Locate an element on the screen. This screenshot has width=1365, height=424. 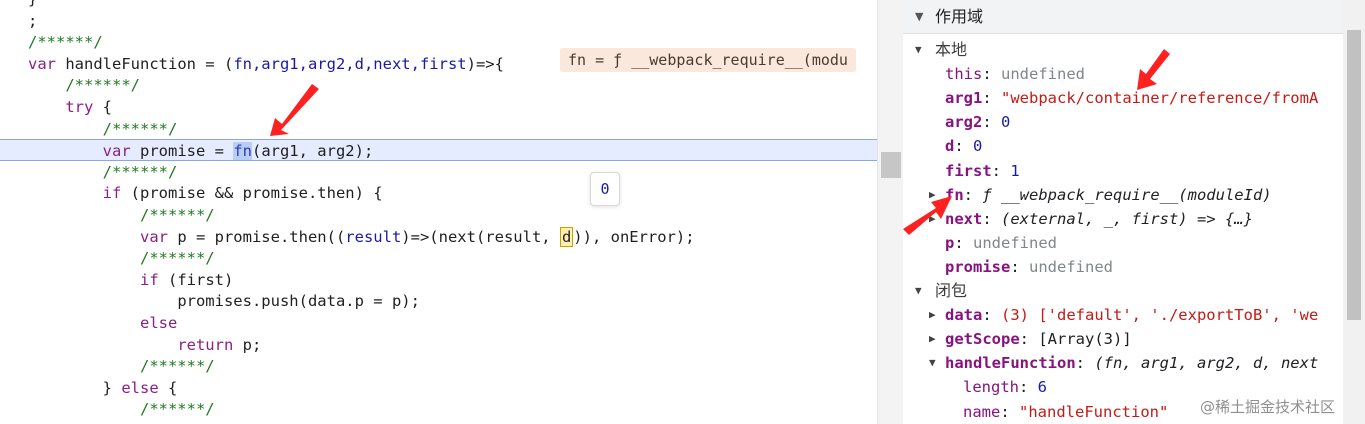
scope-var-first: first: 1 is located at coordinates (982, 171).